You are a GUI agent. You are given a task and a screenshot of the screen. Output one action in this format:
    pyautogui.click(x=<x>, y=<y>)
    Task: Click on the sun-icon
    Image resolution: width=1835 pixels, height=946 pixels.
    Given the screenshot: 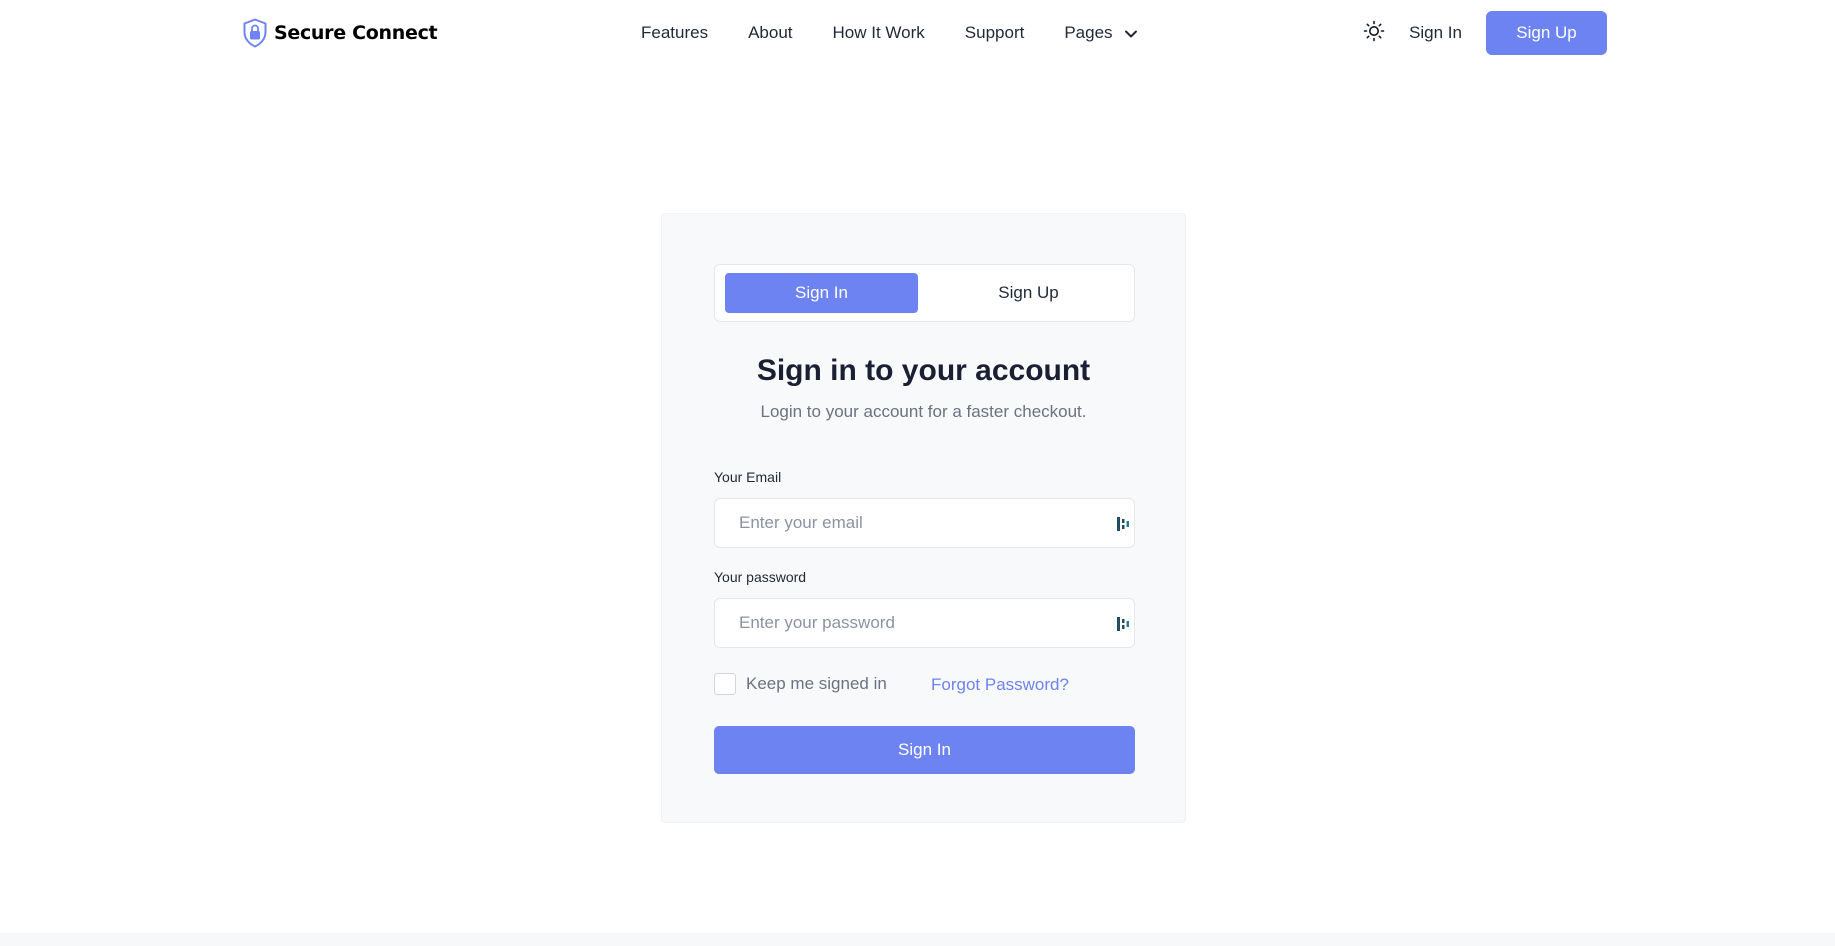 What is the action you would take?
    pyautogui.click(x=1374, y=33)
    